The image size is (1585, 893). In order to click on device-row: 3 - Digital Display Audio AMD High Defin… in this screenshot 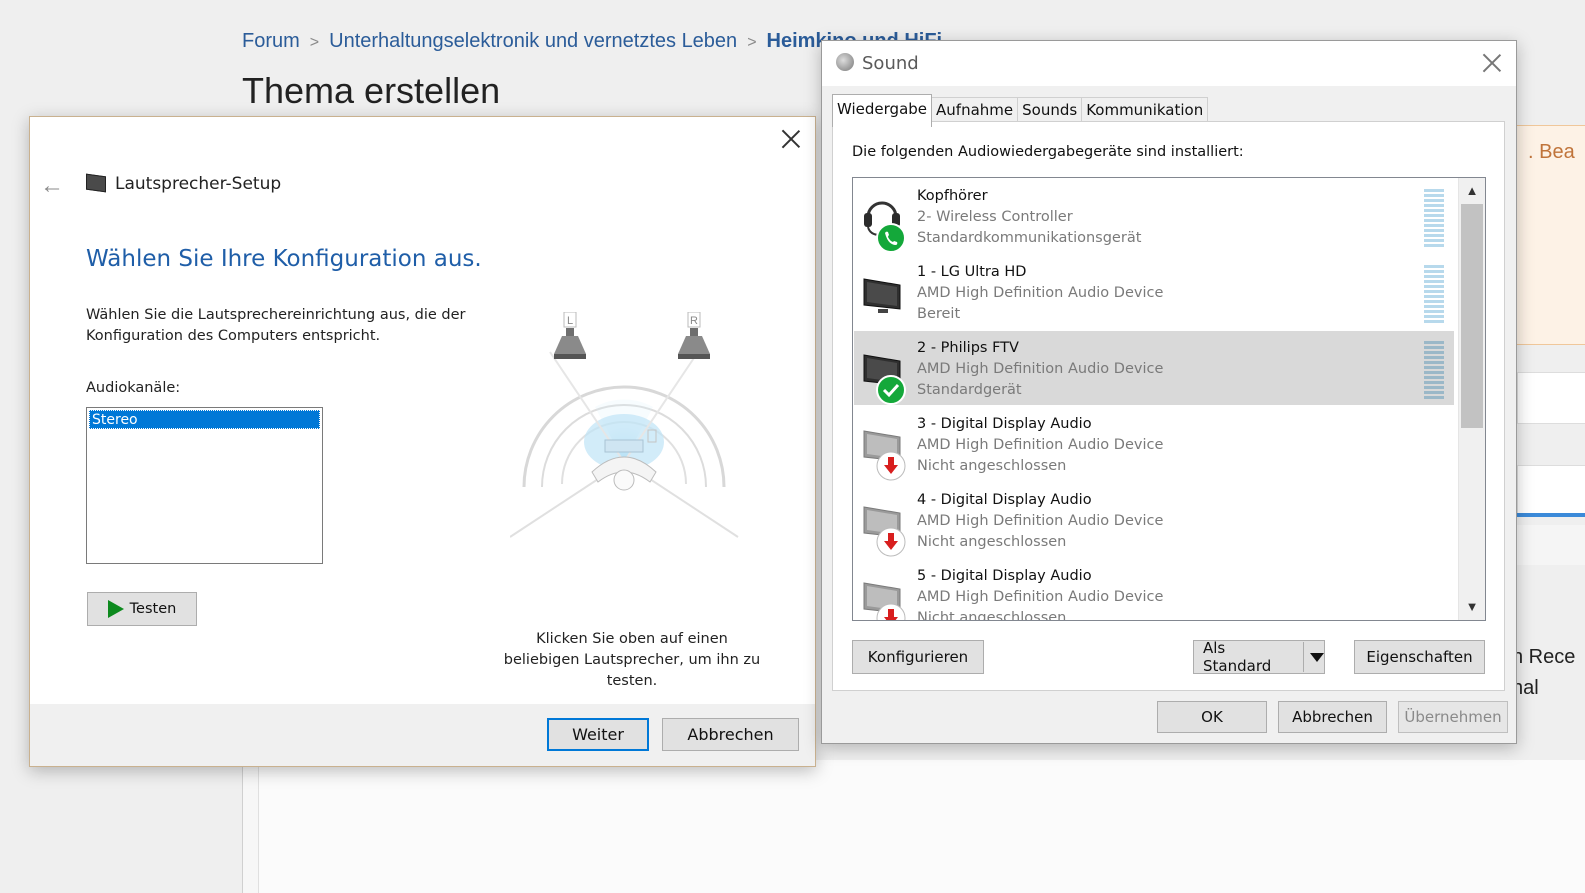, I will do `click(1154, 444)`.